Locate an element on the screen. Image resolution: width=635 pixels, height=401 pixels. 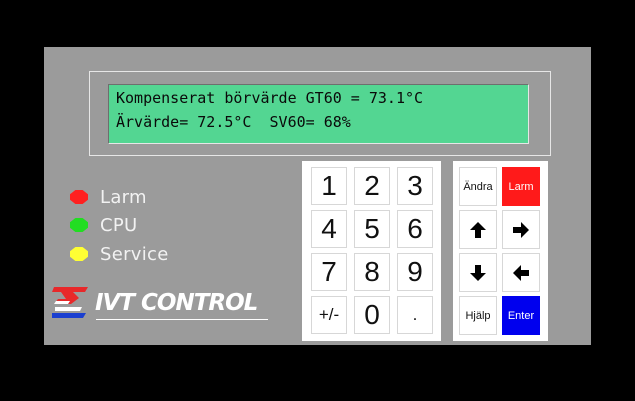
arrow-right-button is located at coordinates (521, 229).